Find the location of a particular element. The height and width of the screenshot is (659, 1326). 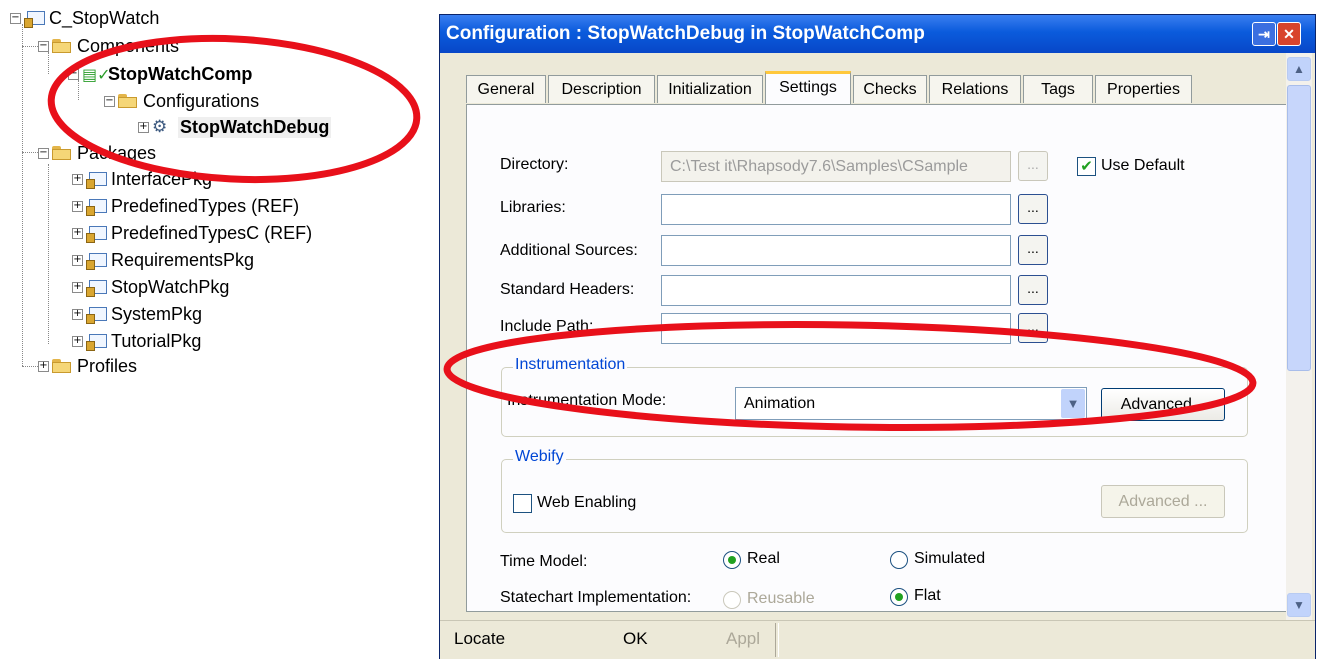

vertical-scrollbar: ▲ ▼ is located at coordinates (1299, 336).